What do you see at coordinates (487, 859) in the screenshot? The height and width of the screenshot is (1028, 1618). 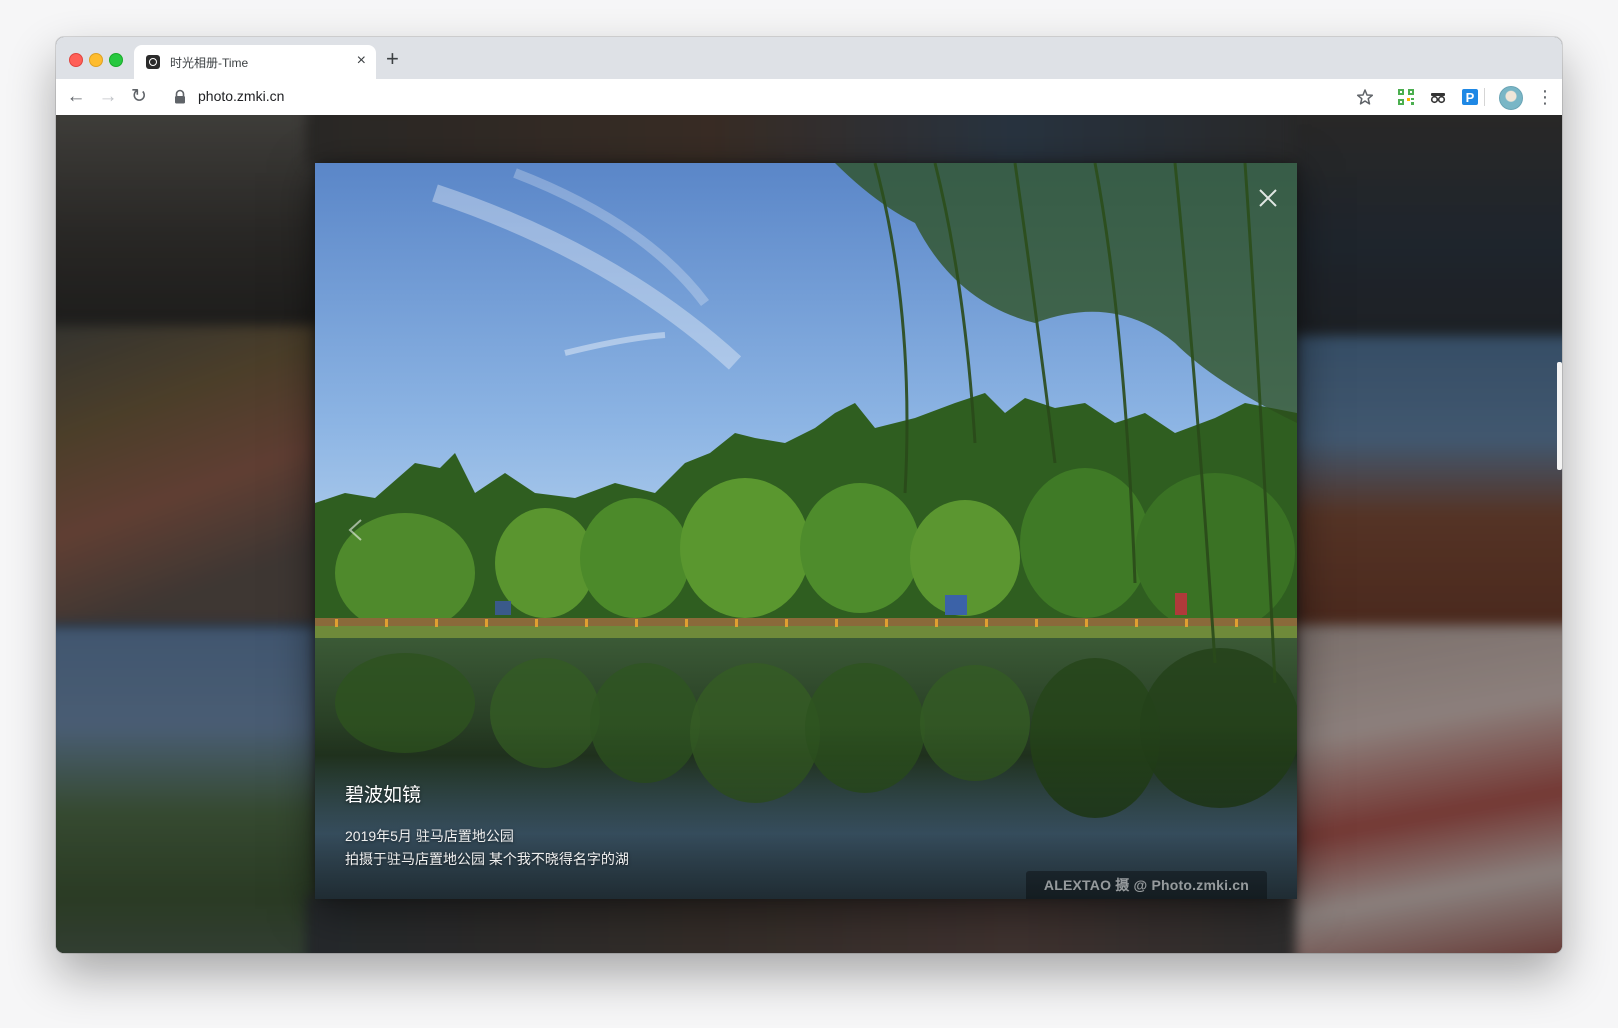 I see `photo-description: 拍摄于驻马店置地公园 某个我不晓得名字的湖` at bounding box center [487, 859].